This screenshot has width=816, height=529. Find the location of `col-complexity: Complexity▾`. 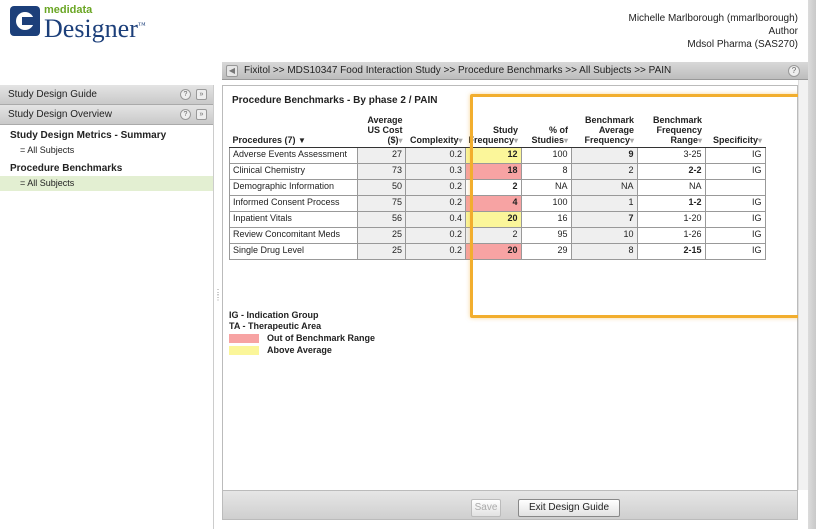

col-complexity: Complexity▾ is located at coordinates (435, 131).